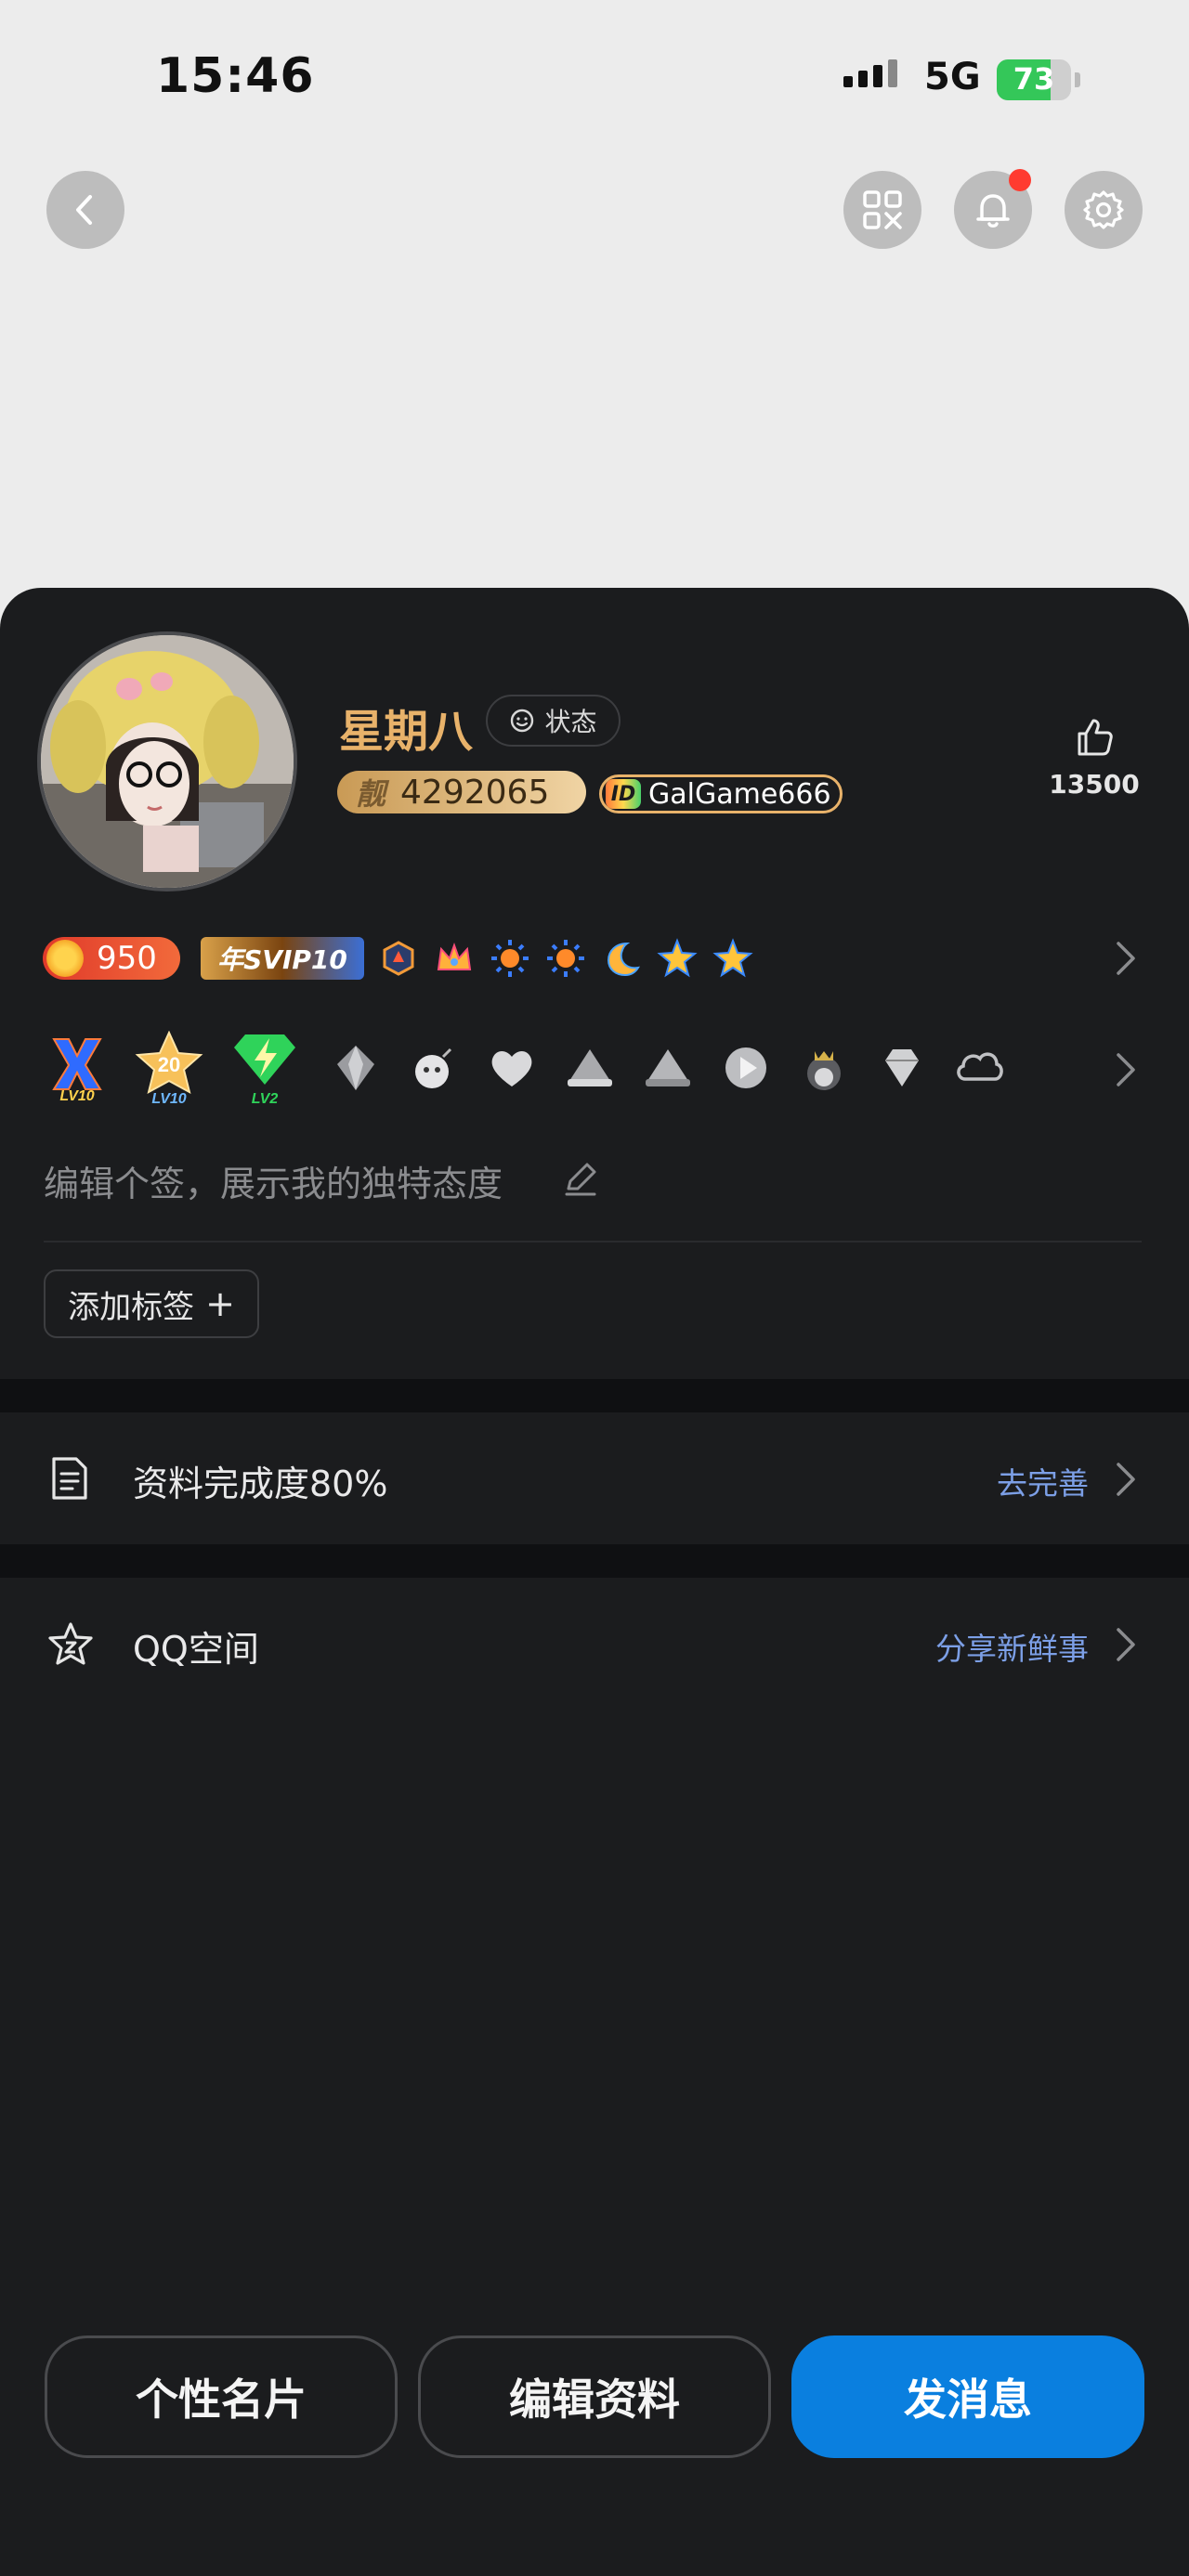  I want to click on add-tag-button: 添加标签 +, so click(151, 1304).